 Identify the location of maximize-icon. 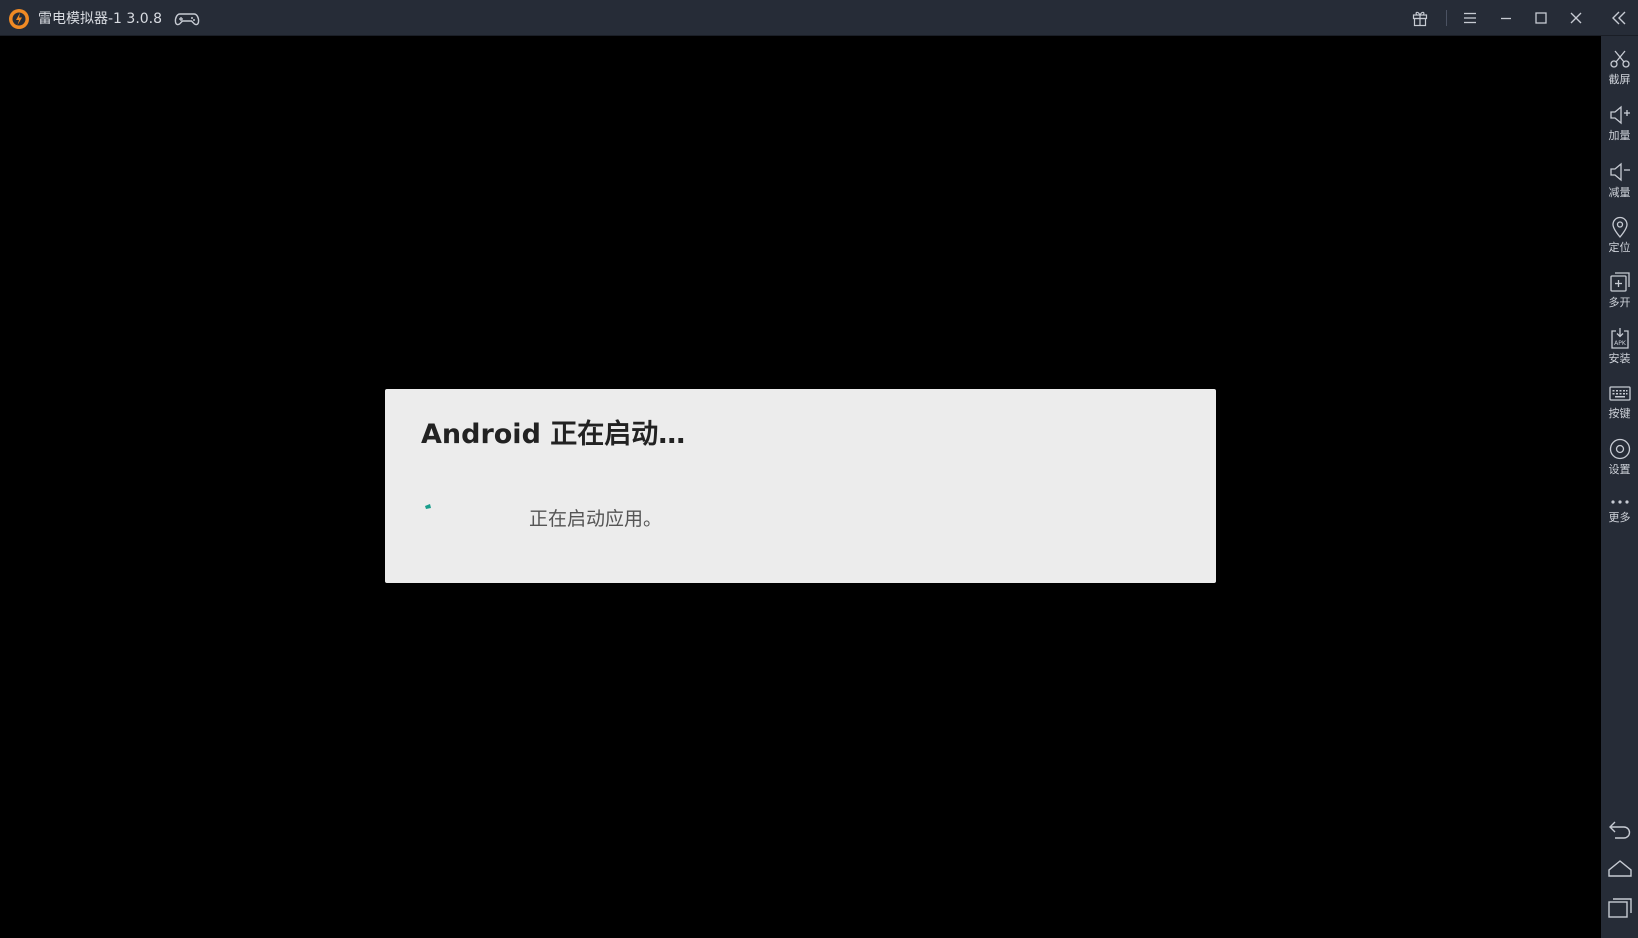
(1541, 18).